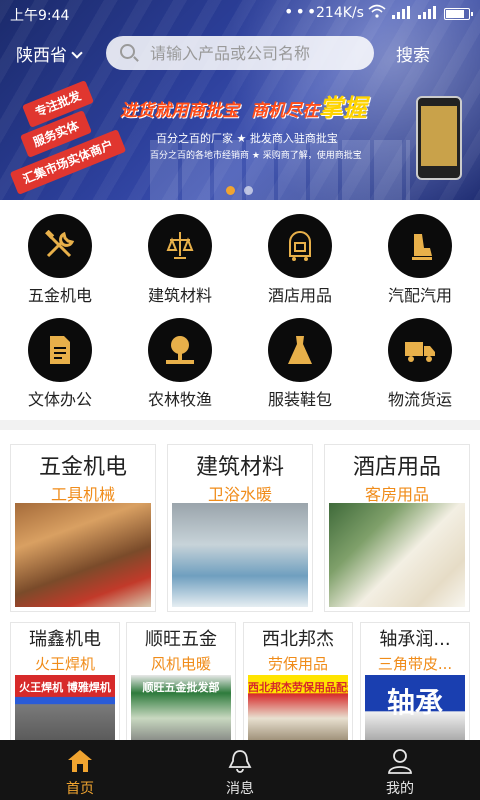  What do you see at coordinates (179, 399) in the screenshot?
I see `category-label: 农林牧渔` at bounding box center [179, 399].